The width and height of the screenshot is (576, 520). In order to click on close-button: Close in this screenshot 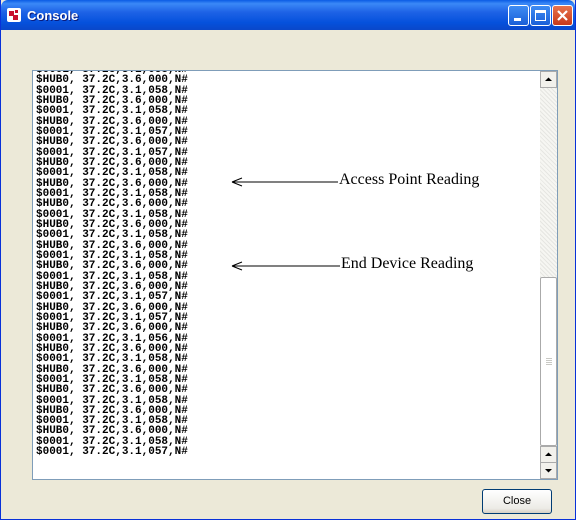, I will do `click(517, 501)`.